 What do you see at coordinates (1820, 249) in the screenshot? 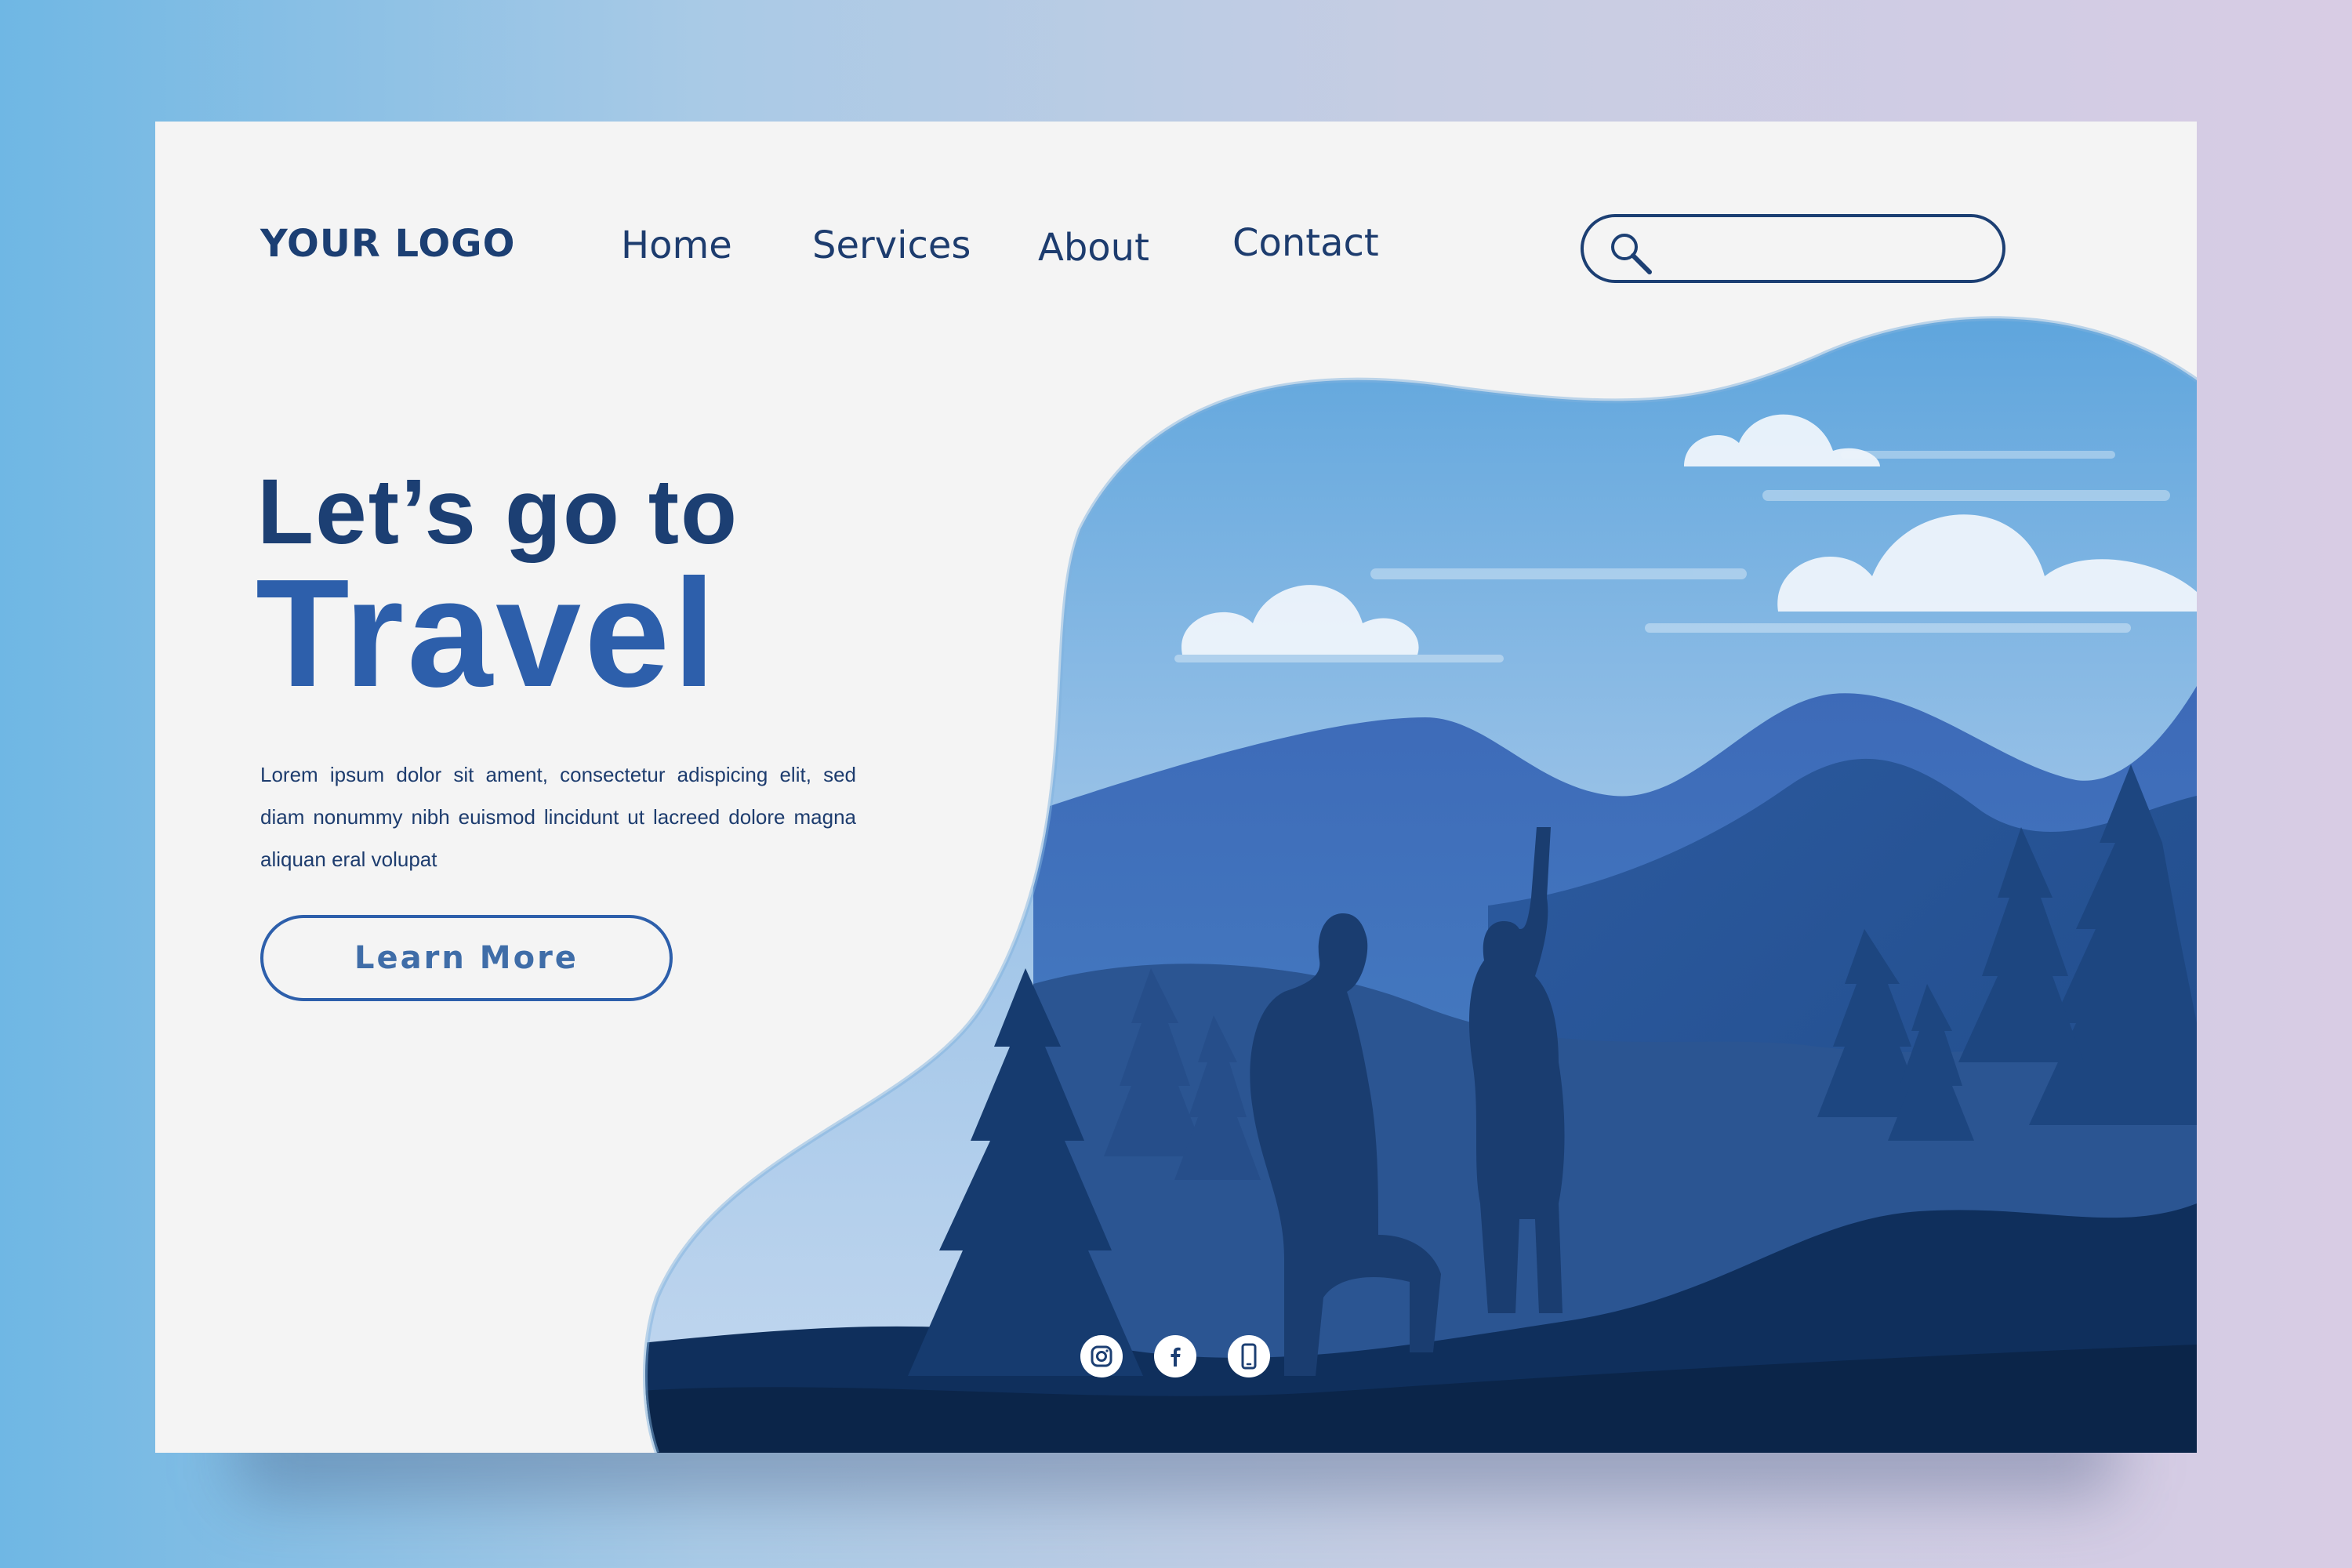
I see `search-input` at bounding box center [1820, 249].